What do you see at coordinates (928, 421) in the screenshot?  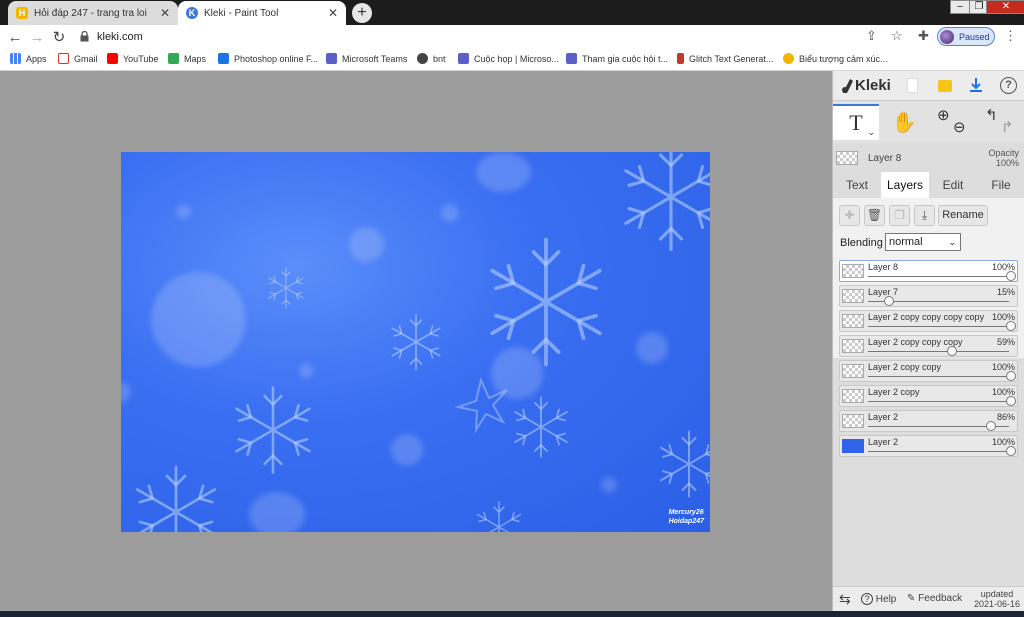 I see `layer-row: Layer 2 86%` at bounding box center [928, 421].